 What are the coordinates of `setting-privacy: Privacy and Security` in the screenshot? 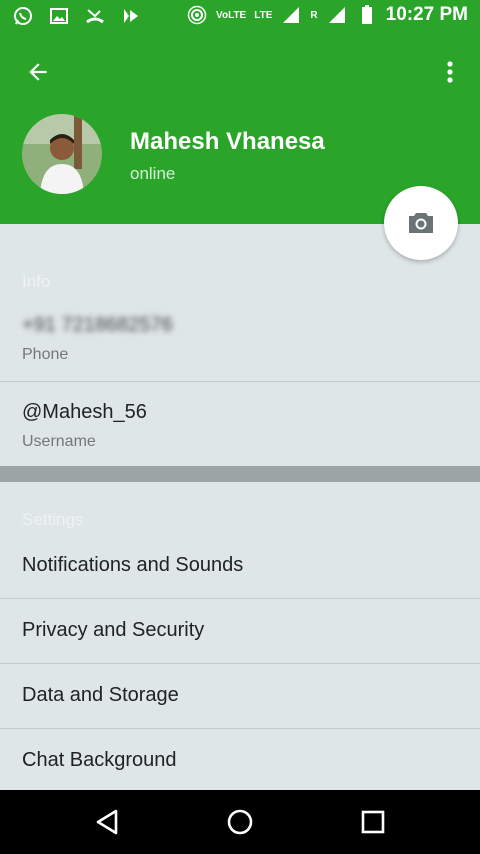 It's located at (240, 631).